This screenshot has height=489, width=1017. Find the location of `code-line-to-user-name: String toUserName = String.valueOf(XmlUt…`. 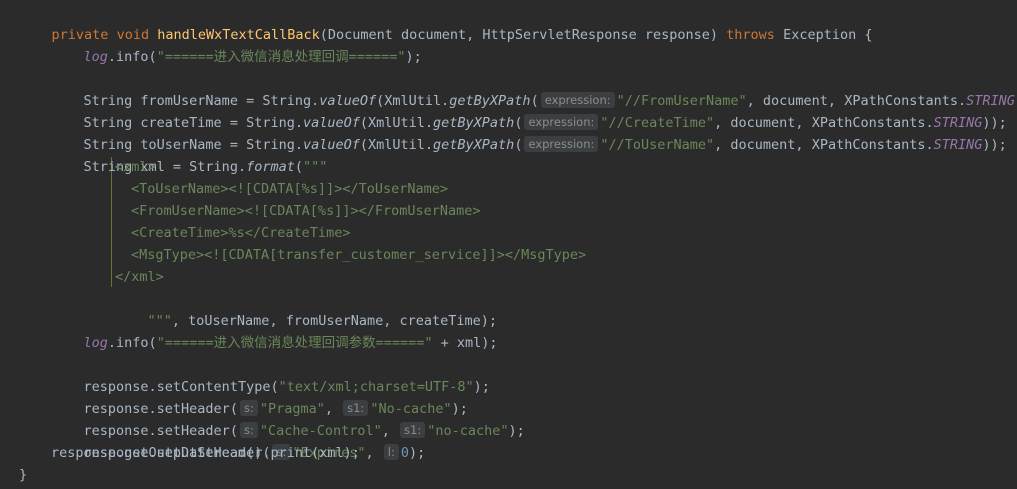

code-line-to-user-name: String toUserName = String.valueOf(XmlUt… is located at coordinates (529, 132).